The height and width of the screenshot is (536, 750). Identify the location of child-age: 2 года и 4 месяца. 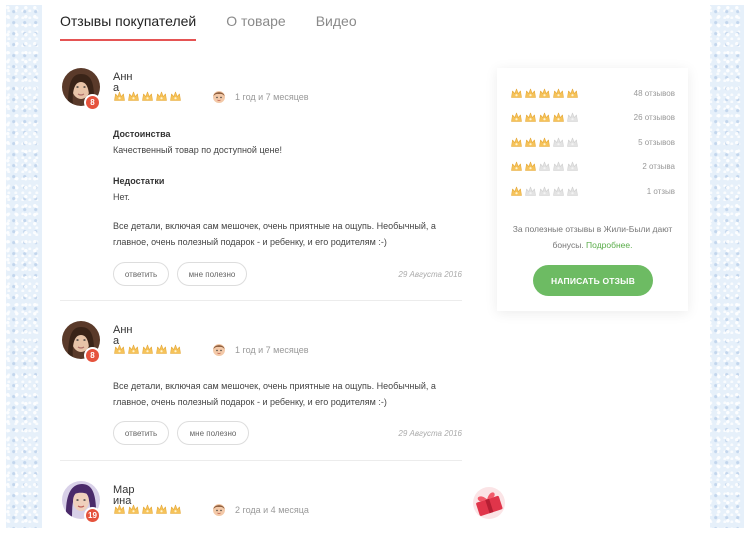
(272, 510).